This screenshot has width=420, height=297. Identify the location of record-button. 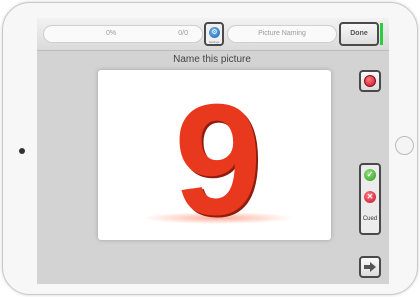
(370, 81).